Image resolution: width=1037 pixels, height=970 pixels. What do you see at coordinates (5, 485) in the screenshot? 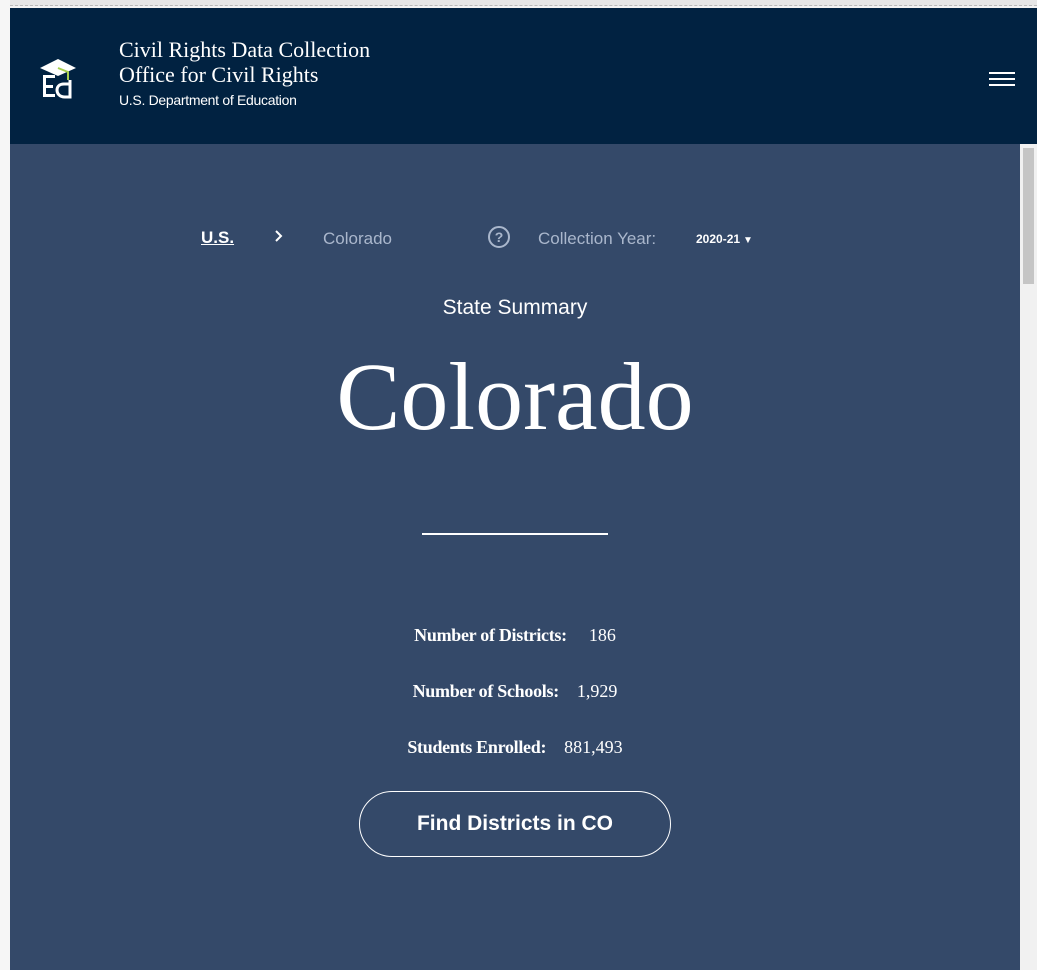
I see `left-gutter` at bounding box center [5, 485].